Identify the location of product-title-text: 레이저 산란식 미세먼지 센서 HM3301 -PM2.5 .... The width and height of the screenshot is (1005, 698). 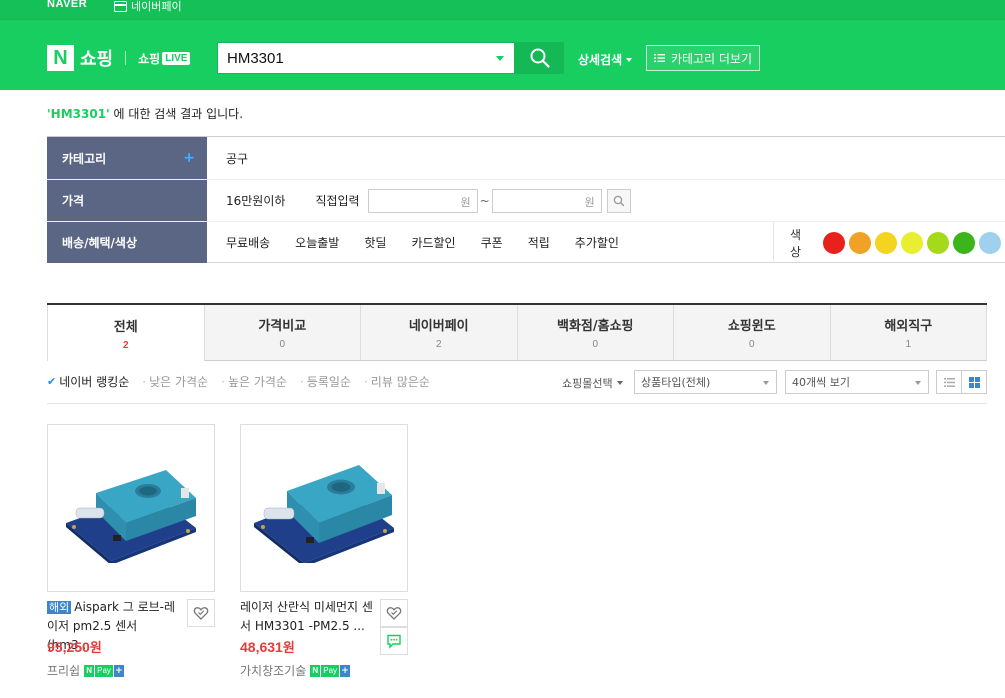
(306, 616).